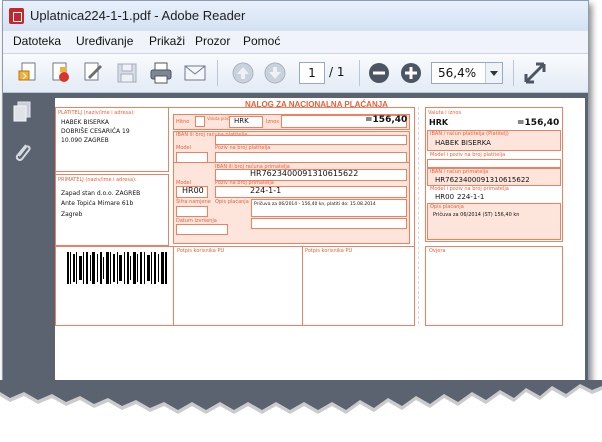  Describe the element at coordinates (97, 203) in the screenshot. I see `recipient-street: Ante Topića Mimare 61b` at that location.